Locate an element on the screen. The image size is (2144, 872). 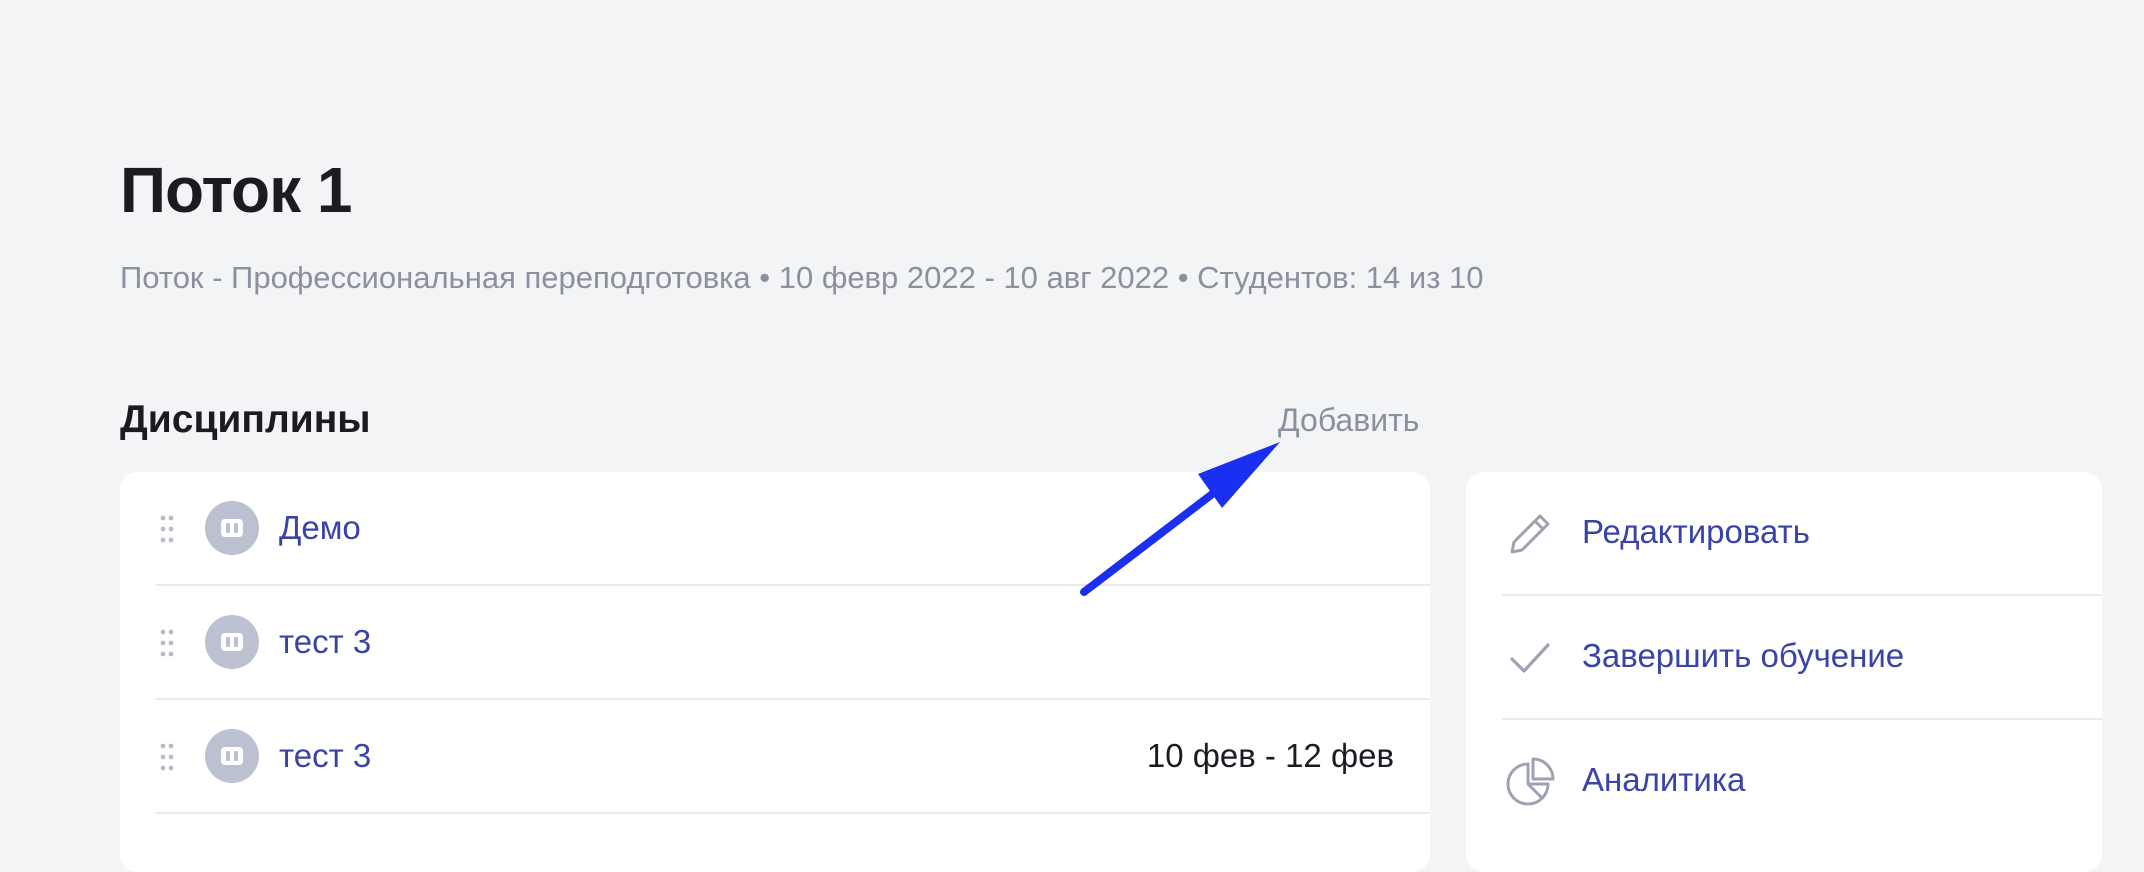
pencil-icon is located at coordinates (1530, 534).